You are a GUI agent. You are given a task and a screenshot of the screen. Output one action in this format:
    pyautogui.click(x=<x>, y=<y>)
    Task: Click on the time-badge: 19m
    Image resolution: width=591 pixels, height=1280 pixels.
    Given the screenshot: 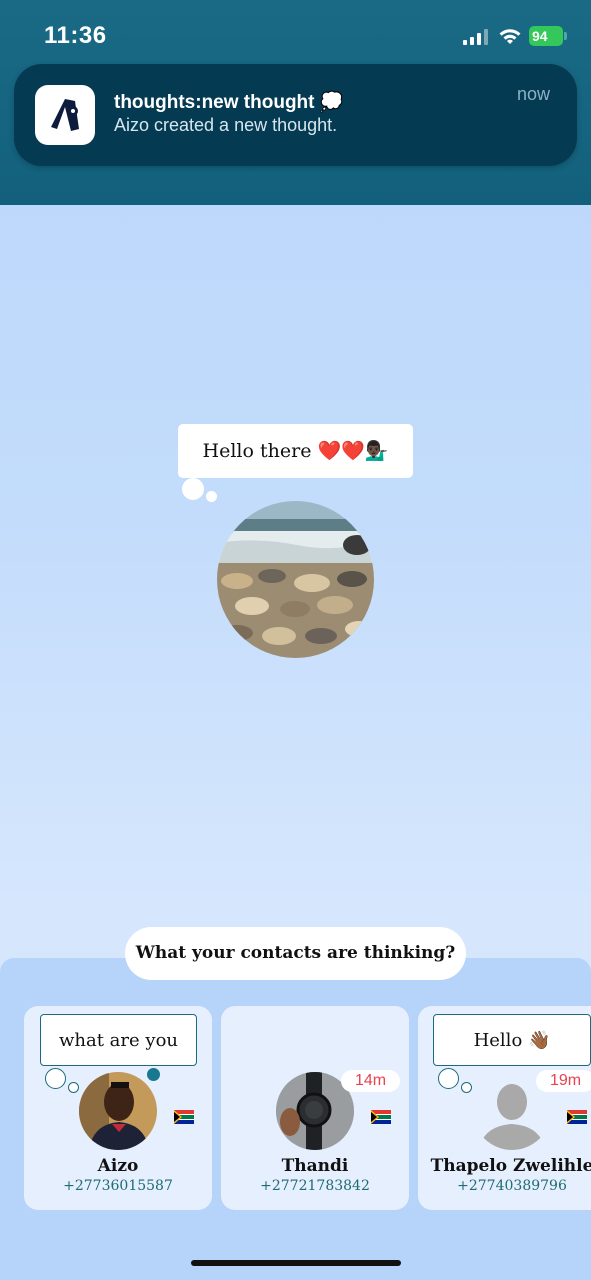 What is the action you would take?
    pyautogui.click(x=563, y=1081)
    